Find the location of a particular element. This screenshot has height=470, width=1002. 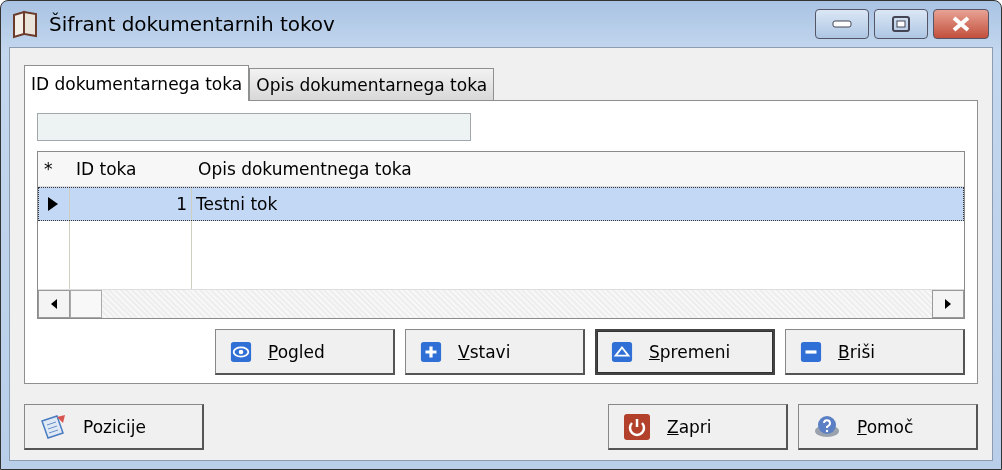

maximize-icon is located at coordinates (901, 24).